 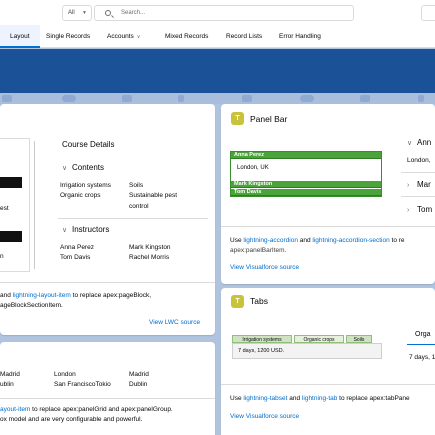 I want to click on lightning-tab-link: lightning-tab, so click(x=319, y=398).